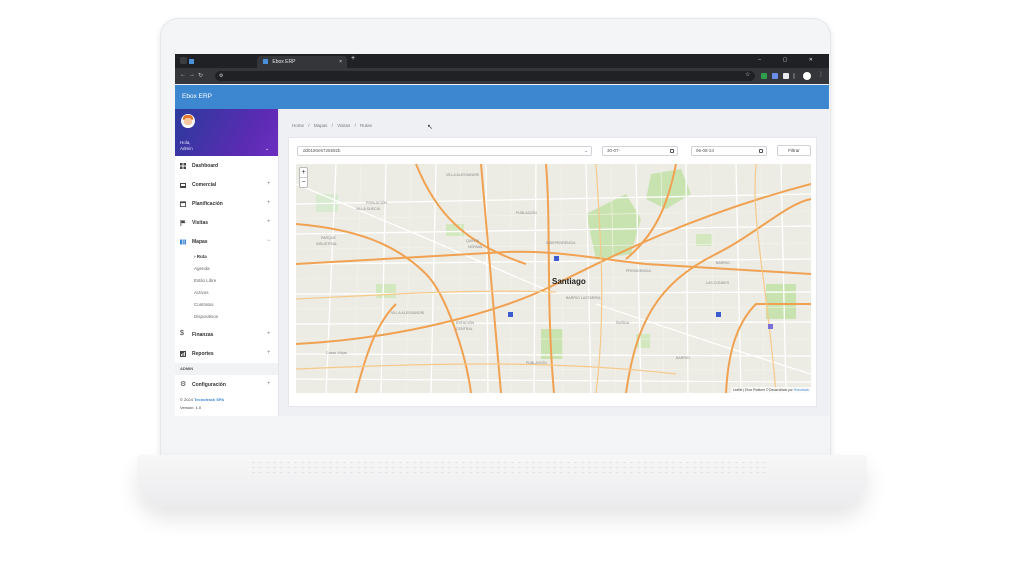  I want to click on user-panel: Hola, Admin ⌄, so click(226, 132).